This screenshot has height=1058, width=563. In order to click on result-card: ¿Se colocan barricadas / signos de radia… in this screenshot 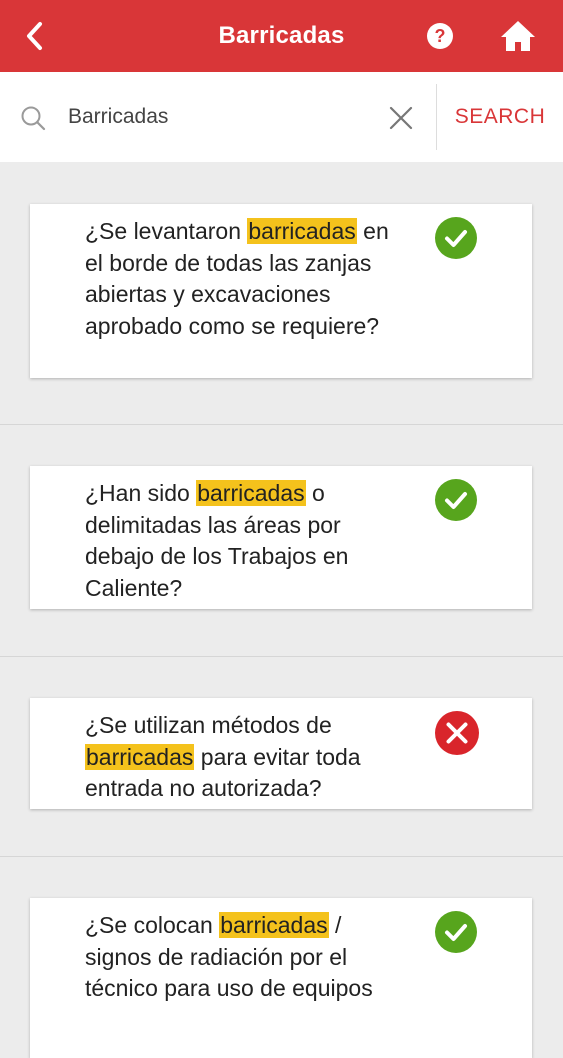, I will do `click(281, 978)`.